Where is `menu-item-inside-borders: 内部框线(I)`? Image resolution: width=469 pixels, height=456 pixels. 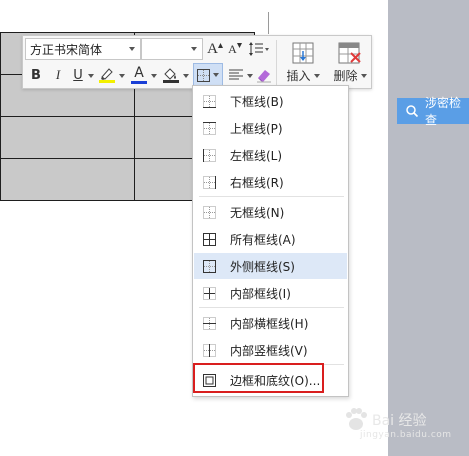 menu-item-inside-borders: 内部框线(I) is located at coordinates (270, 293).